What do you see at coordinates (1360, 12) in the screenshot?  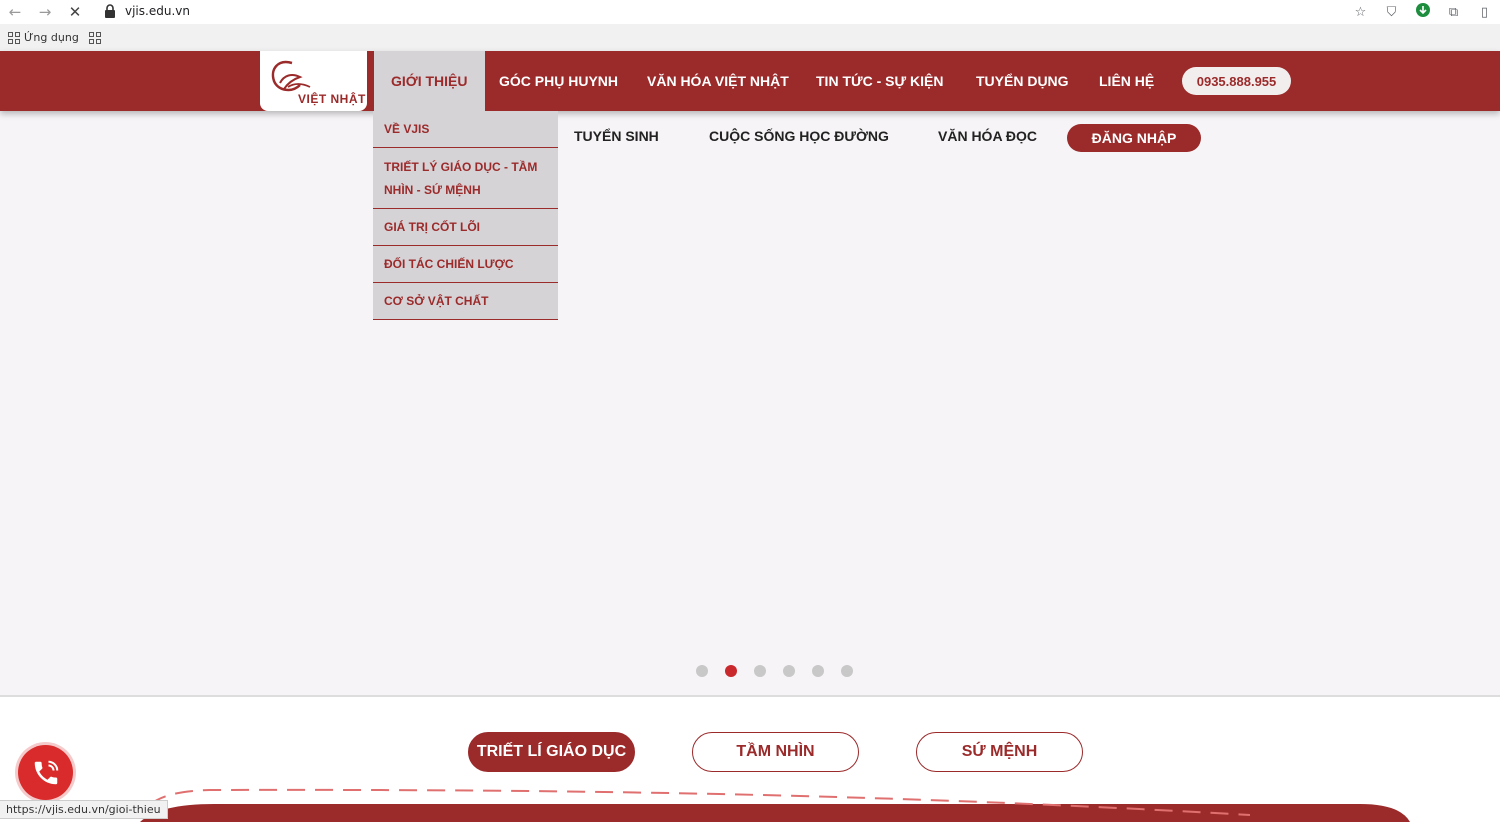 I see `star-icon: ☆` at bounding box center [1360, 12].